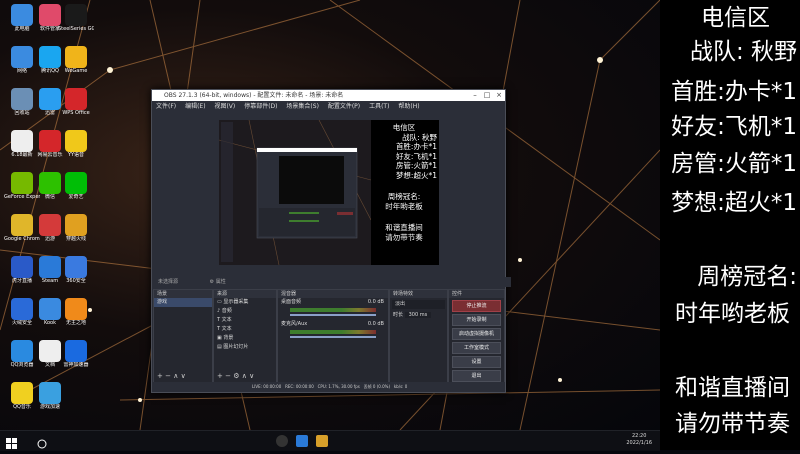 The image size is (800, 454). Describe the element at coordinates (743, 52) in the screenshot. I see `overlay-team: 战队: 秋野` at that location.